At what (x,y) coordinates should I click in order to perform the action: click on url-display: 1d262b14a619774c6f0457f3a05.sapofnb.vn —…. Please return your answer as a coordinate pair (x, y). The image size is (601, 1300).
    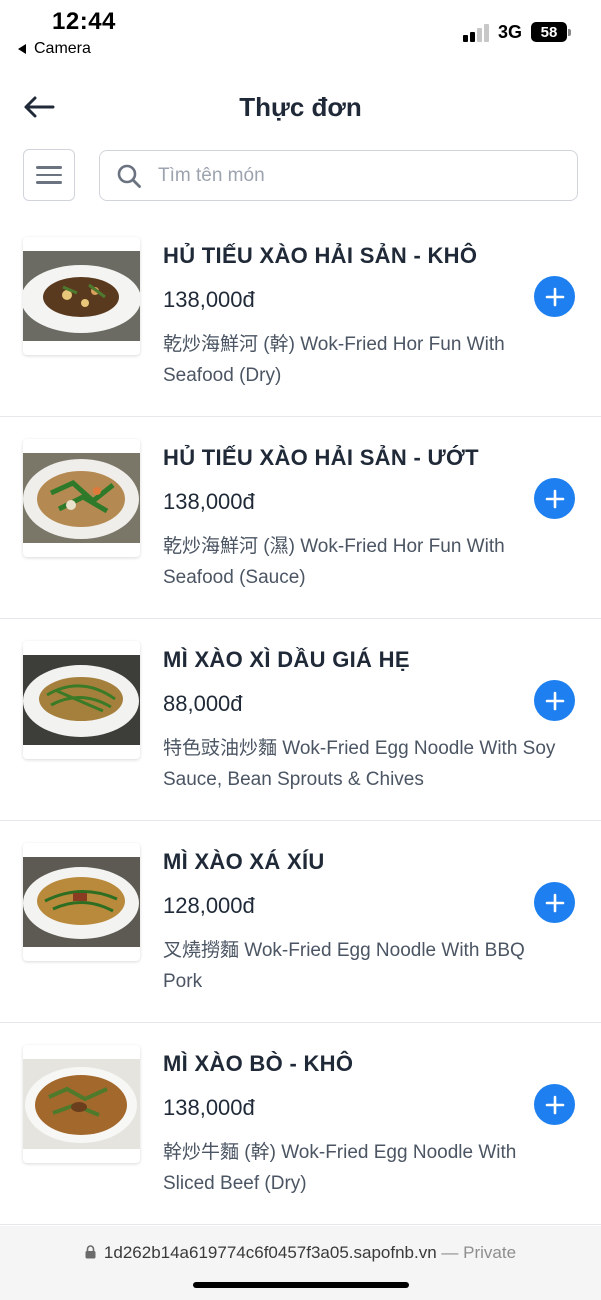
    Looking at the image, I should click on (300, 1253).